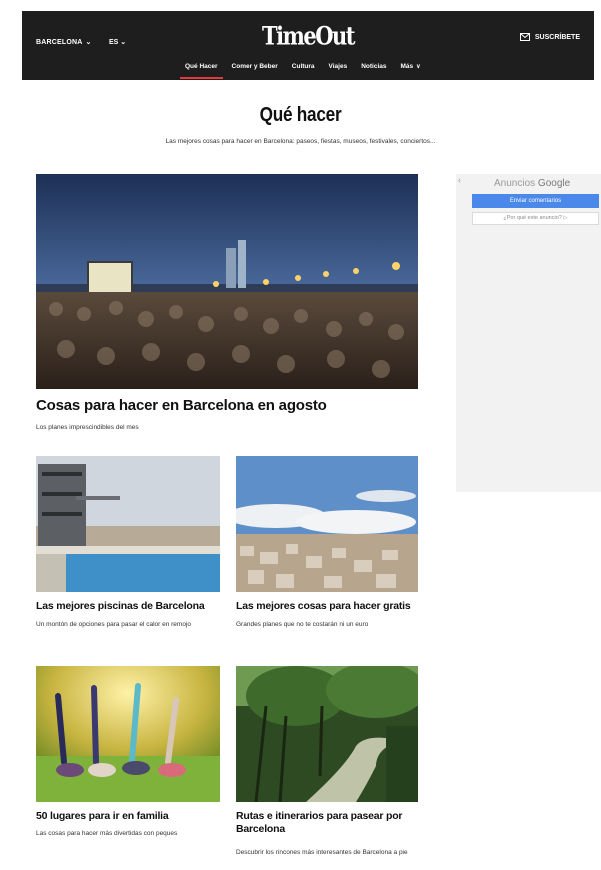 Image resolution: width=601 pixels, height=870 pixels. Describe the element at coordinates (535, 218) in the screenshot. I see `why-this-ad-link: ¿Por qué este anuncio? ▷` at that location.